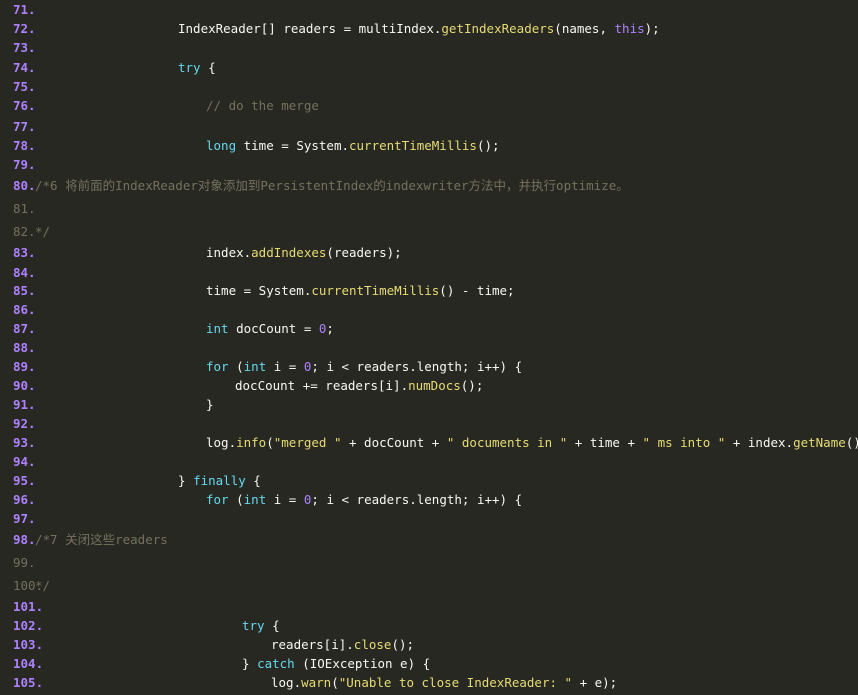 This screenshot has width=858, height=695. I want to click on code-line: 75., so click(429, 86).